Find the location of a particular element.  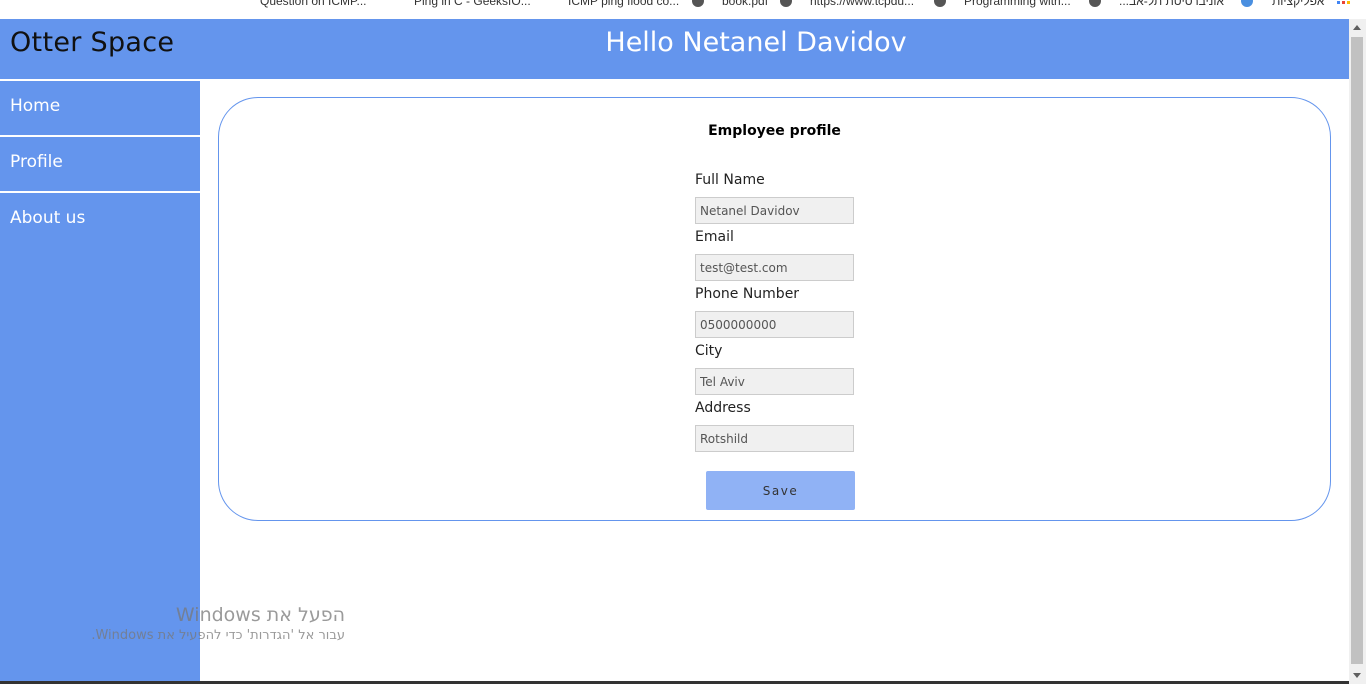

scrollbar-thumb is located at coordinates (1357, 350).